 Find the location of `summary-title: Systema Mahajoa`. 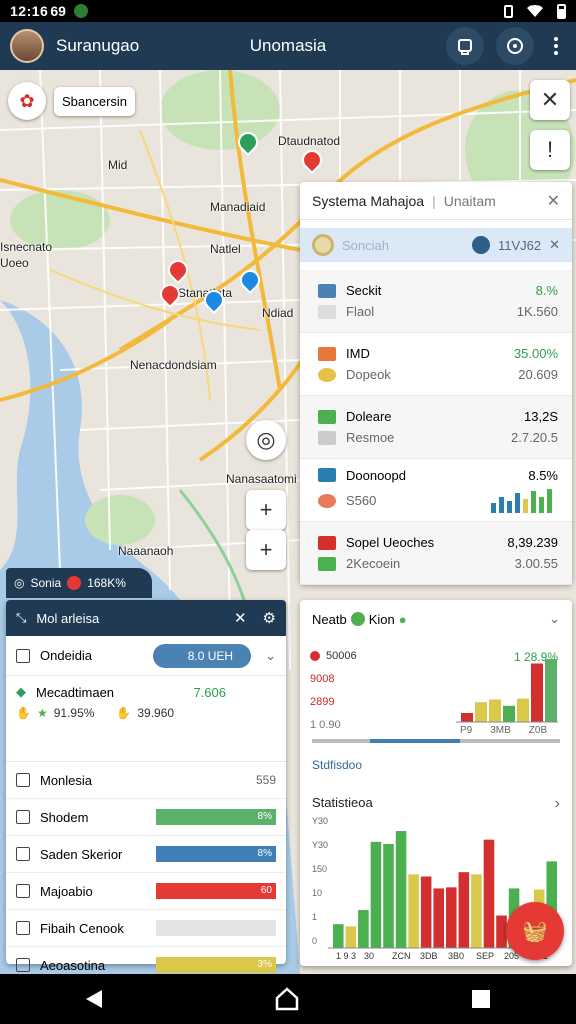

summary-title: Systema Mahajoa is located at coordinates (368, 200).